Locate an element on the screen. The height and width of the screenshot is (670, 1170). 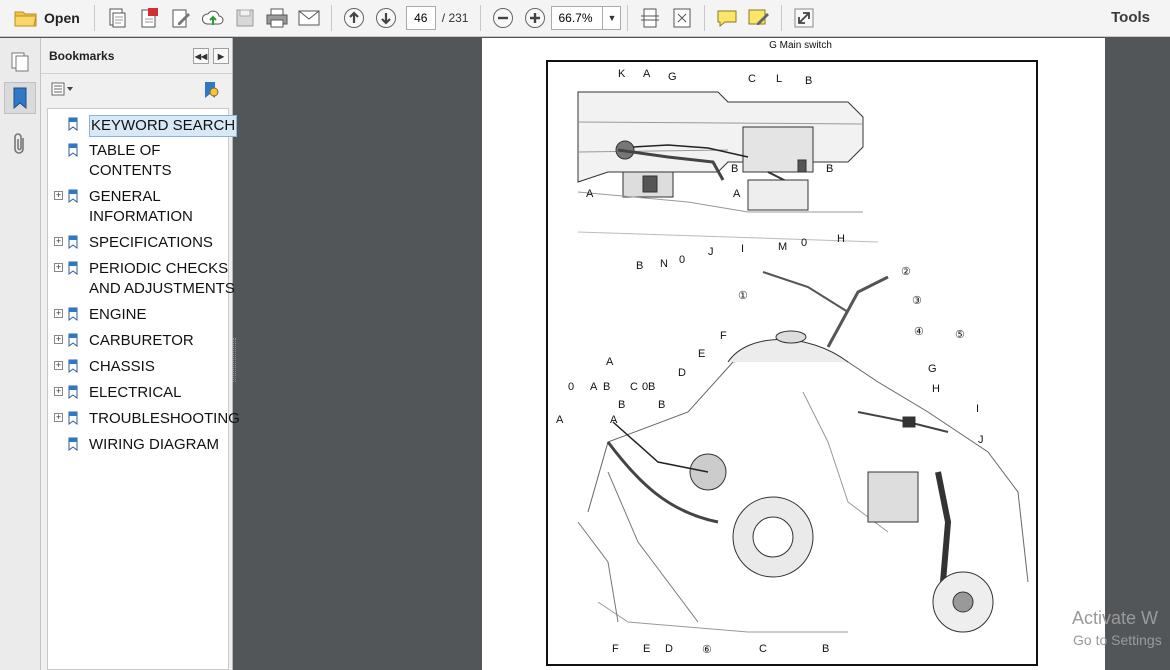
bookmarks-panel-button is located at coordinates (20, 98).